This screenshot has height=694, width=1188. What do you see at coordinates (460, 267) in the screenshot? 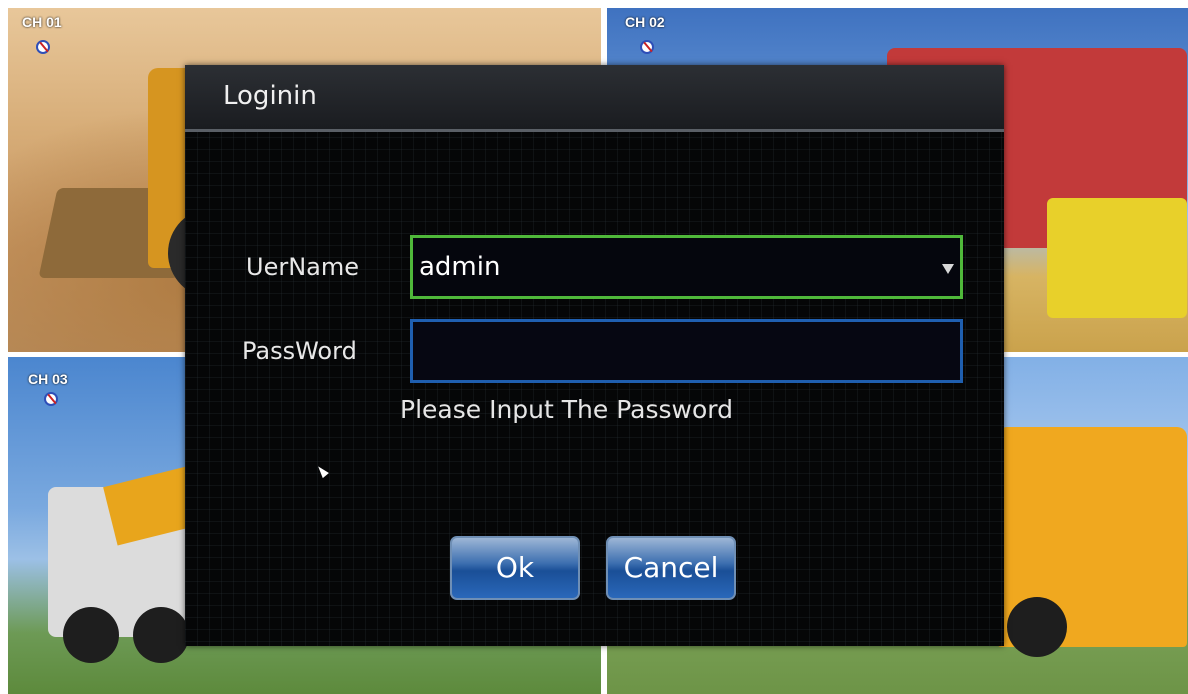
I see `username-value: admin` at bounding box center [460, 267].